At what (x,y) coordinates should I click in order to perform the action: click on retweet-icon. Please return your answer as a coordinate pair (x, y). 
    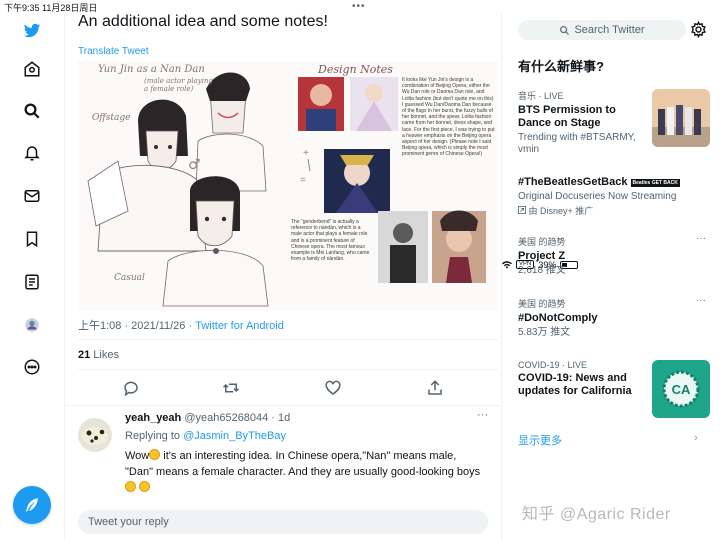
    Looking at the image, I should click on (231, 388).